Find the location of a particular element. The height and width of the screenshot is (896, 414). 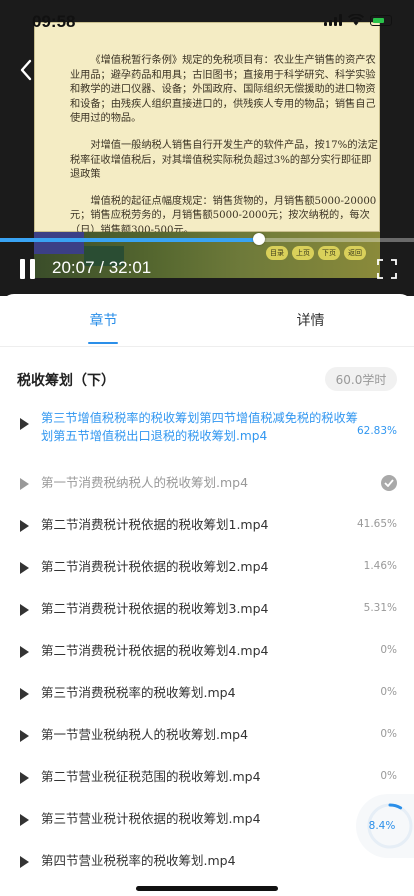

lesson-title: 第四节营业税税率的税收筹划.mp4 is located at coordinates (138, 860).